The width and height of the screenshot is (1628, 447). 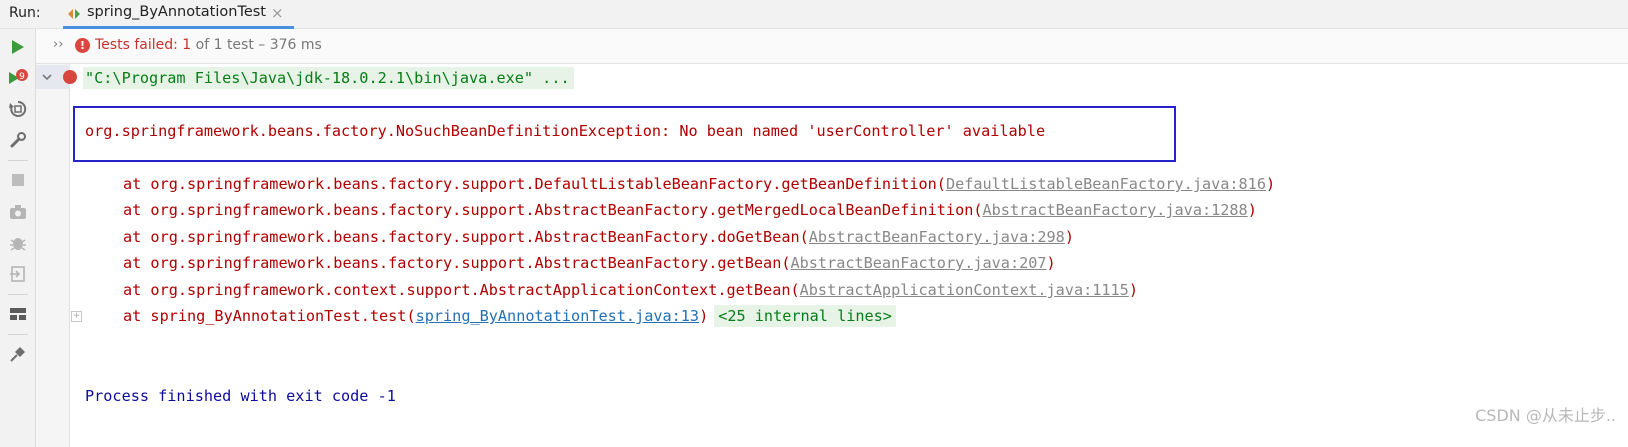 I want to click on camera-icon, so click(x=18, y=212).